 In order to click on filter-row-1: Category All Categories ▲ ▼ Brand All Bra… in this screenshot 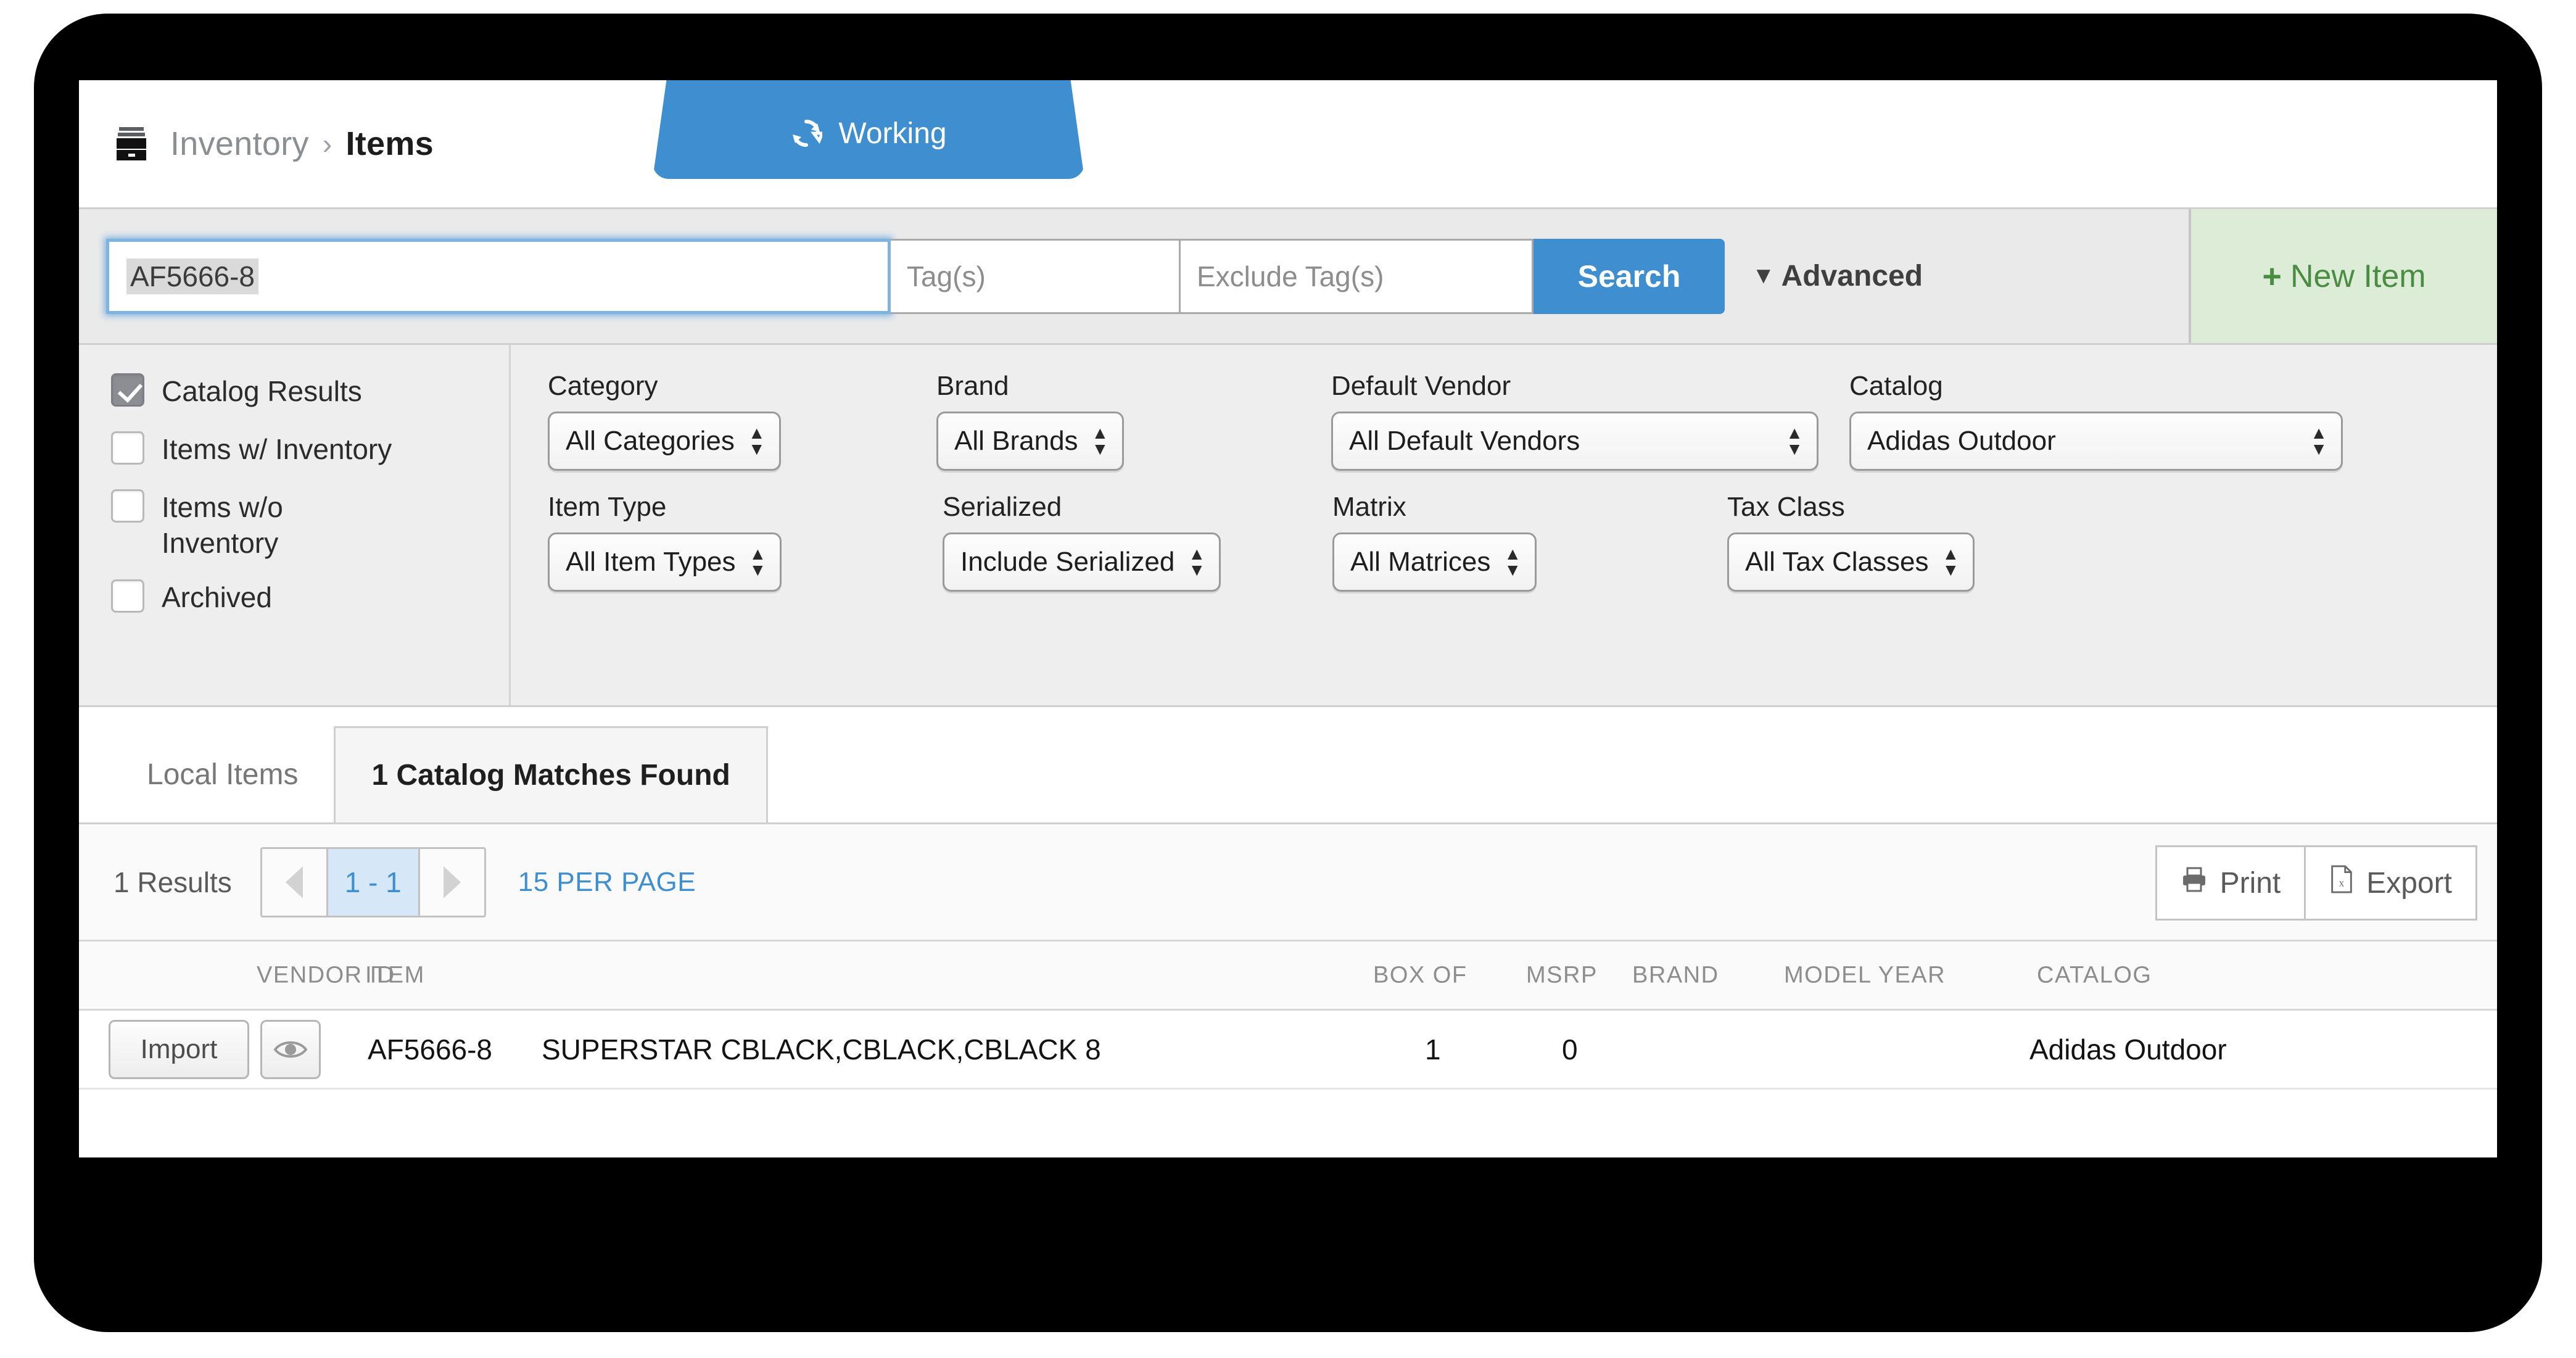, I will do `click(1522, 421)`.